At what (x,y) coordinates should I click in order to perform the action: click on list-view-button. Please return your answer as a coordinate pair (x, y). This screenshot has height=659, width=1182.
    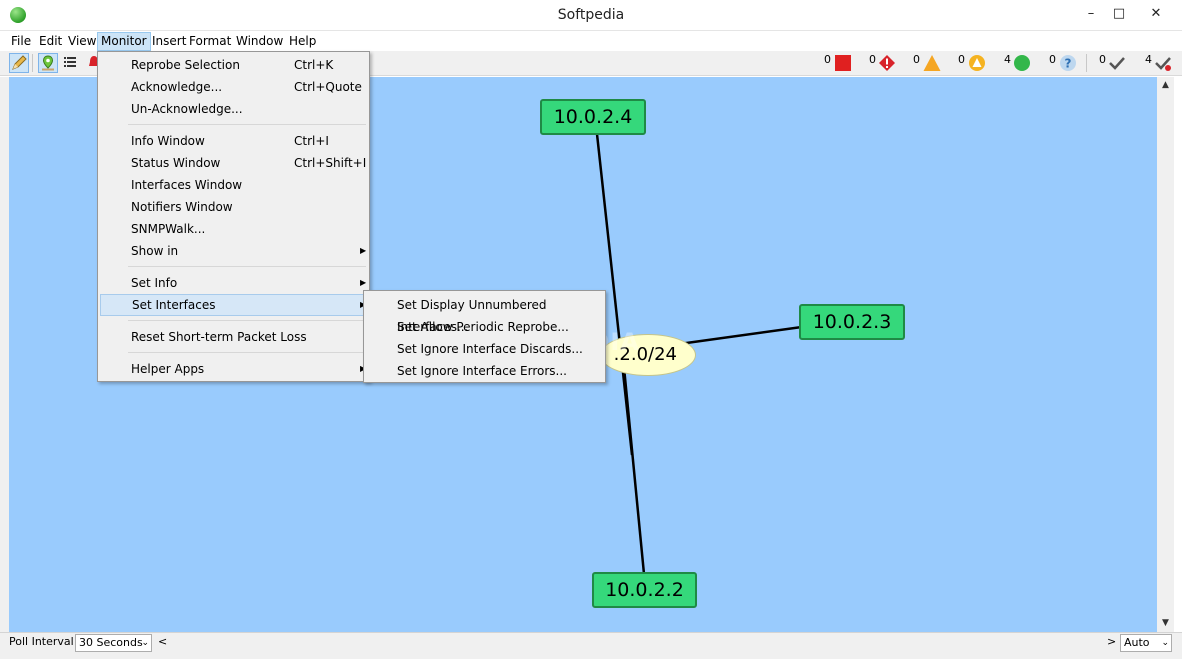
    Looking at the image, I should click on (71, 63).